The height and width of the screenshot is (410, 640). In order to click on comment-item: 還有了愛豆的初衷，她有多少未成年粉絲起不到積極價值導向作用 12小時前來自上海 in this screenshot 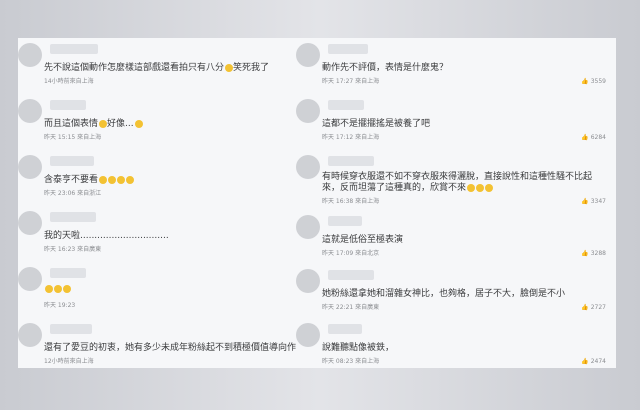, I will do `click(167, 344)`.